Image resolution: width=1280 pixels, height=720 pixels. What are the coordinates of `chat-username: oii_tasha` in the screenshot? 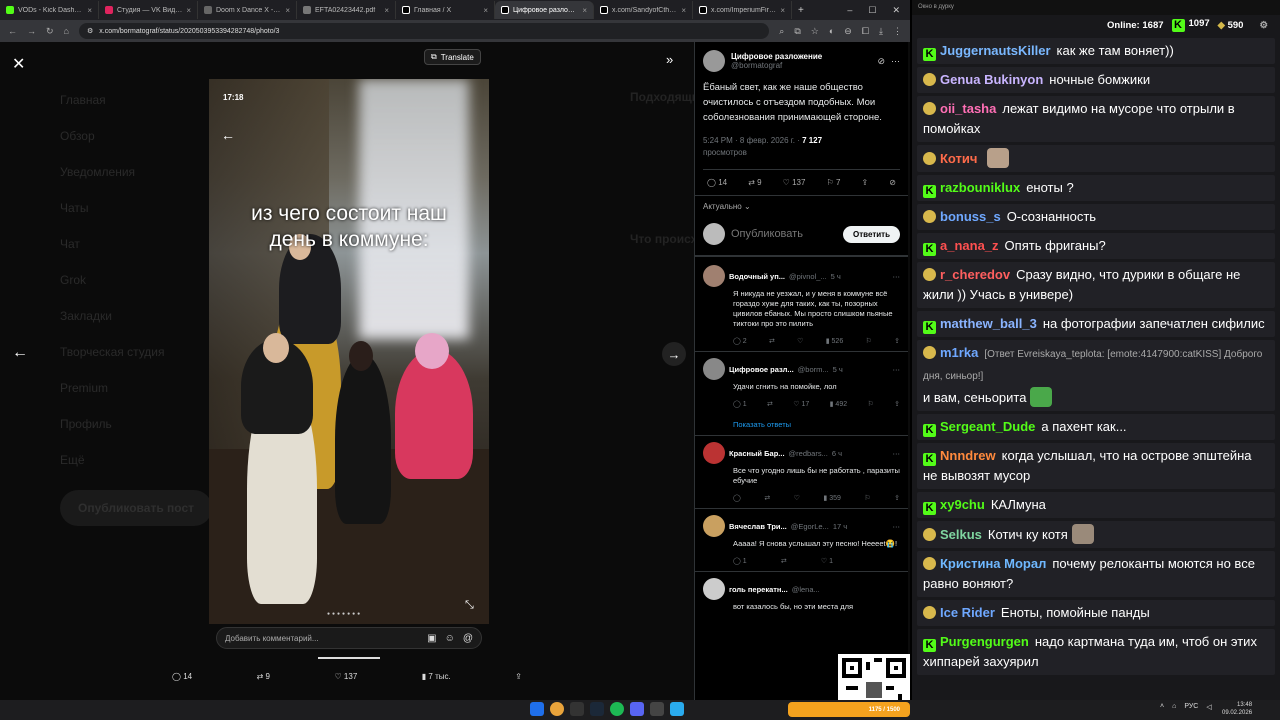 It's located at (968, 108).